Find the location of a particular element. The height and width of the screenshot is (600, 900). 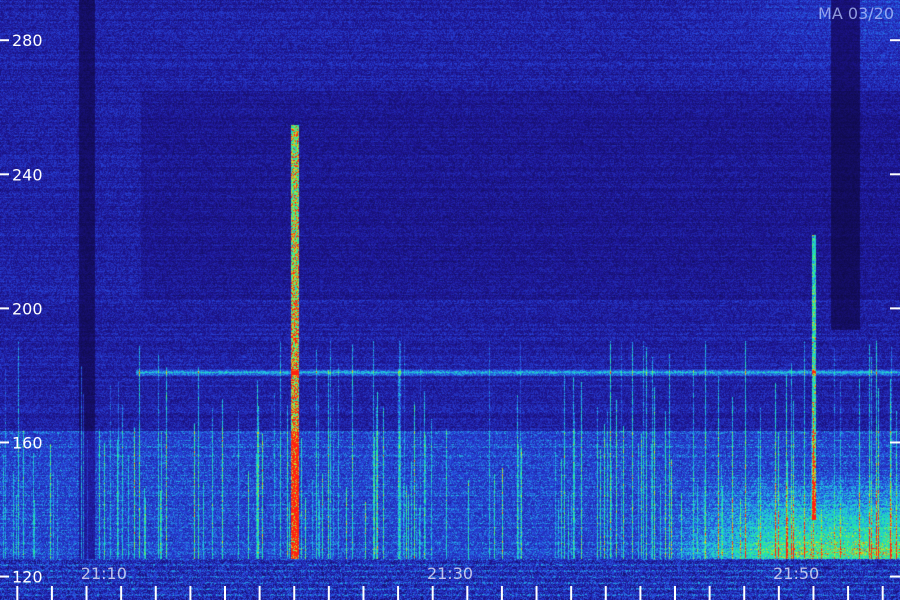

y-tick-label: 120 is located at coordinates (27, 577).